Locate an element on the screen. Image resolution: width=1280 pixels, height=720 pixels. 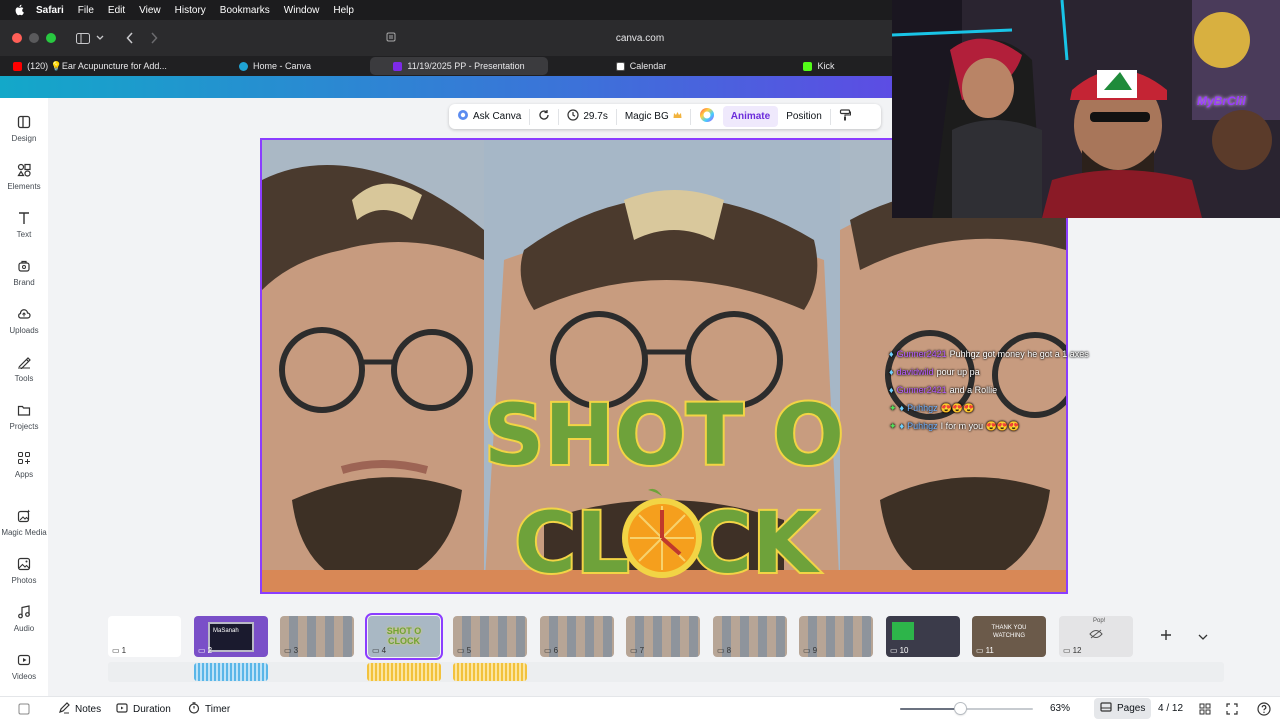
grid-view-icon is located at coordinates (1205, 710).